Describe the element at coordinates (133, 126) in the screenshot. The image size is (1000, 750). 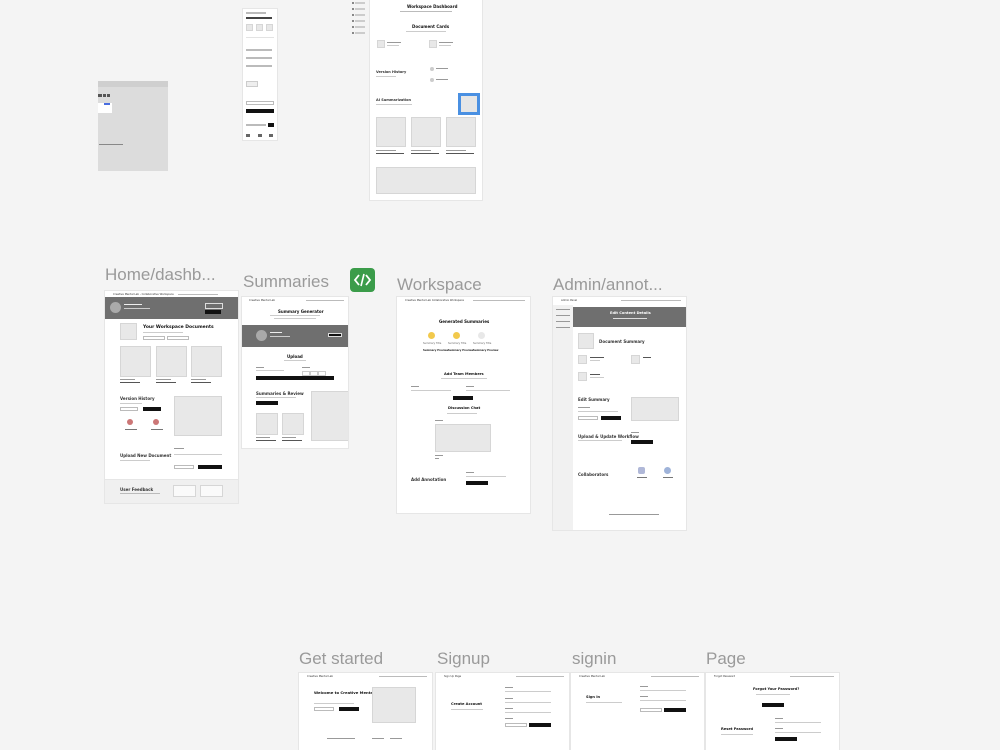
I see `mini-grey-frame` at that location.